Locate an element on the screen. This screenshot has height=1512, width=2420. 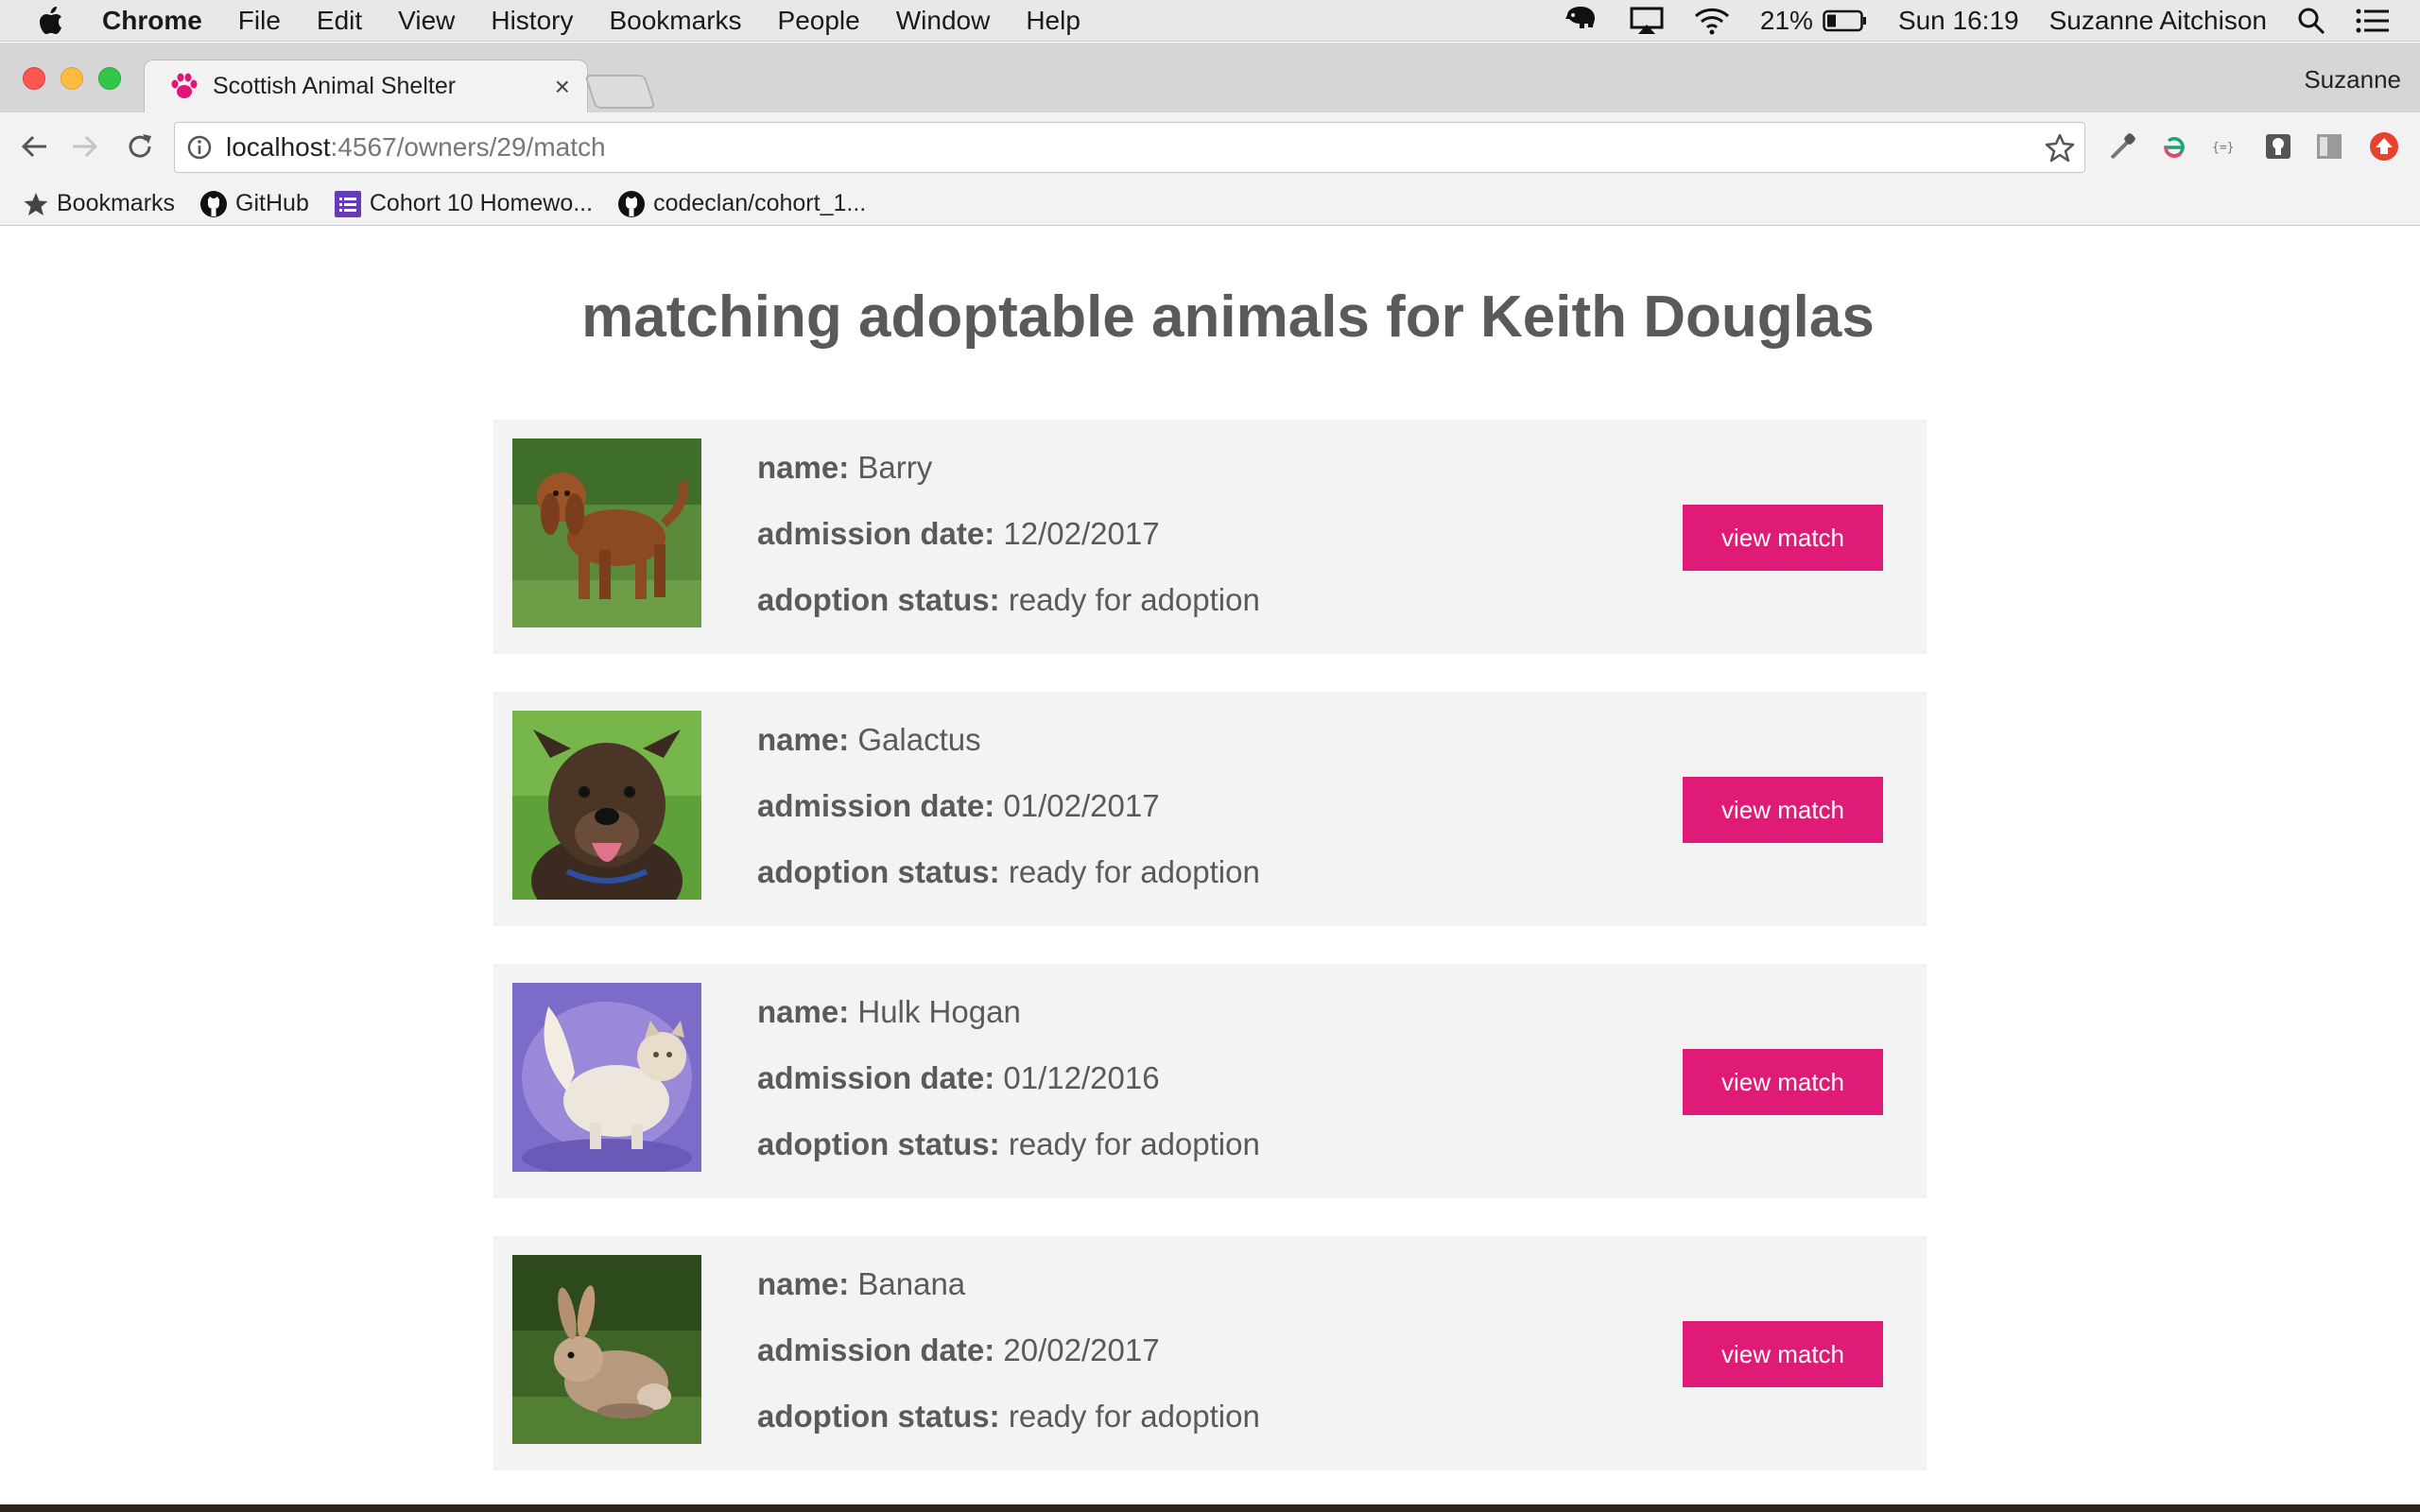
tab-scottish-animal-shelter: Scottish Animal Shelter × is located at coordinates (366, 86).